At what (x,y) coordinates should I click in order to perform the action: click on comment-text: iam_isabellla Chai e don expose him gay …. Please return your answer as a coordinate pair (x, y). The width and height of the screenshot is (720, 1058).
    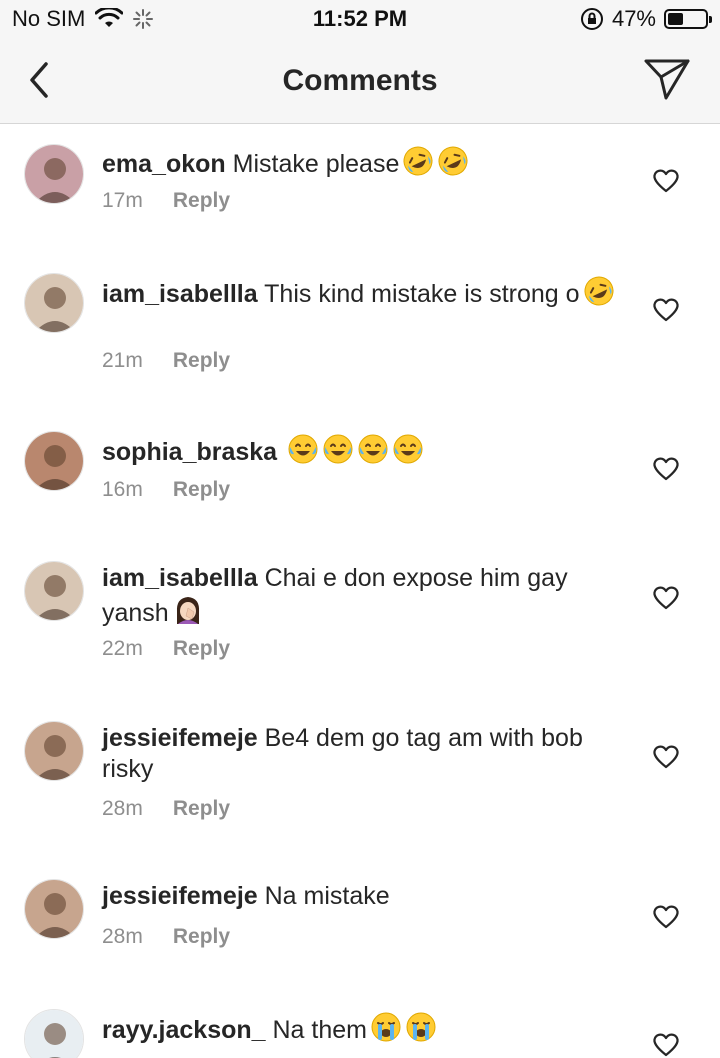
    Looking at the image, I should click on (362, 596).